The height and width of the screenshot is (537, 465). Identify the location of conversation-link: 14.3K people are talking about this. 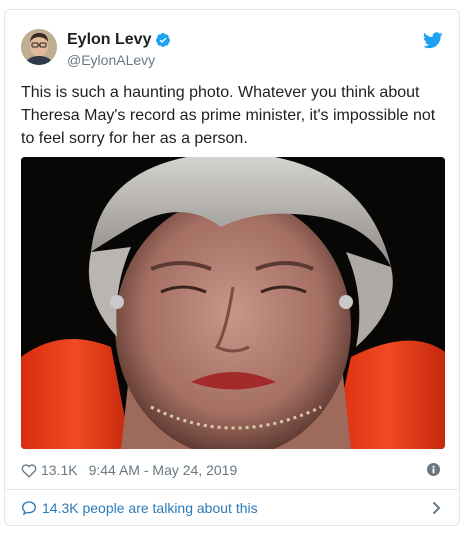
(233, 508).